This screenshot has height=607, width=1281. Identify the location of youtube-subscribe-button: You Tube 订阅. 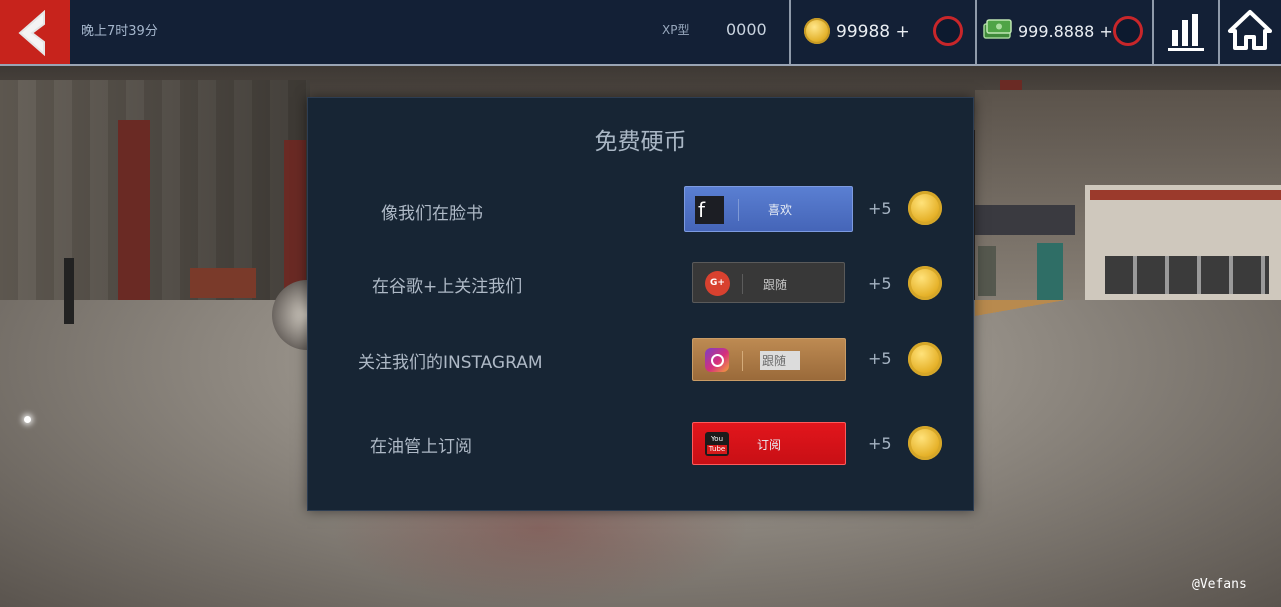
(769, 443).